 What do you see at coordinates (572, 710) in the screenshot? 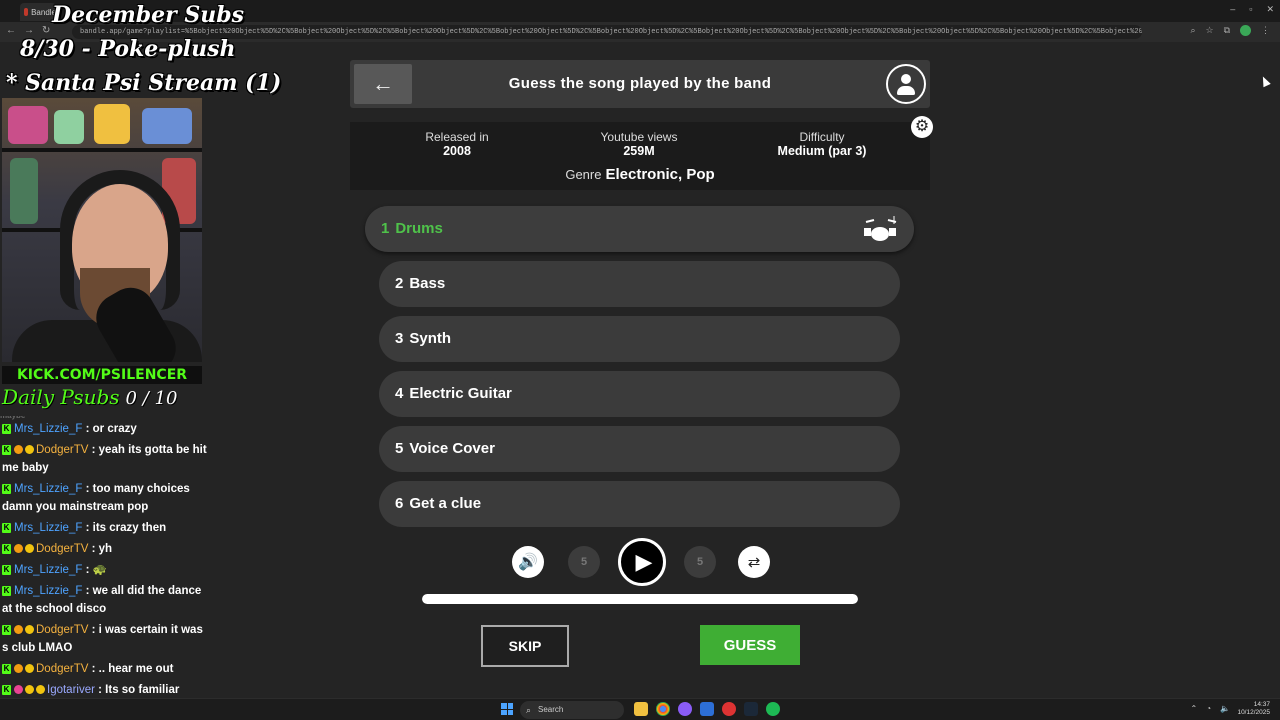
I see `taskbar-search: ⌕ Search` at bounding box center [572, 710].